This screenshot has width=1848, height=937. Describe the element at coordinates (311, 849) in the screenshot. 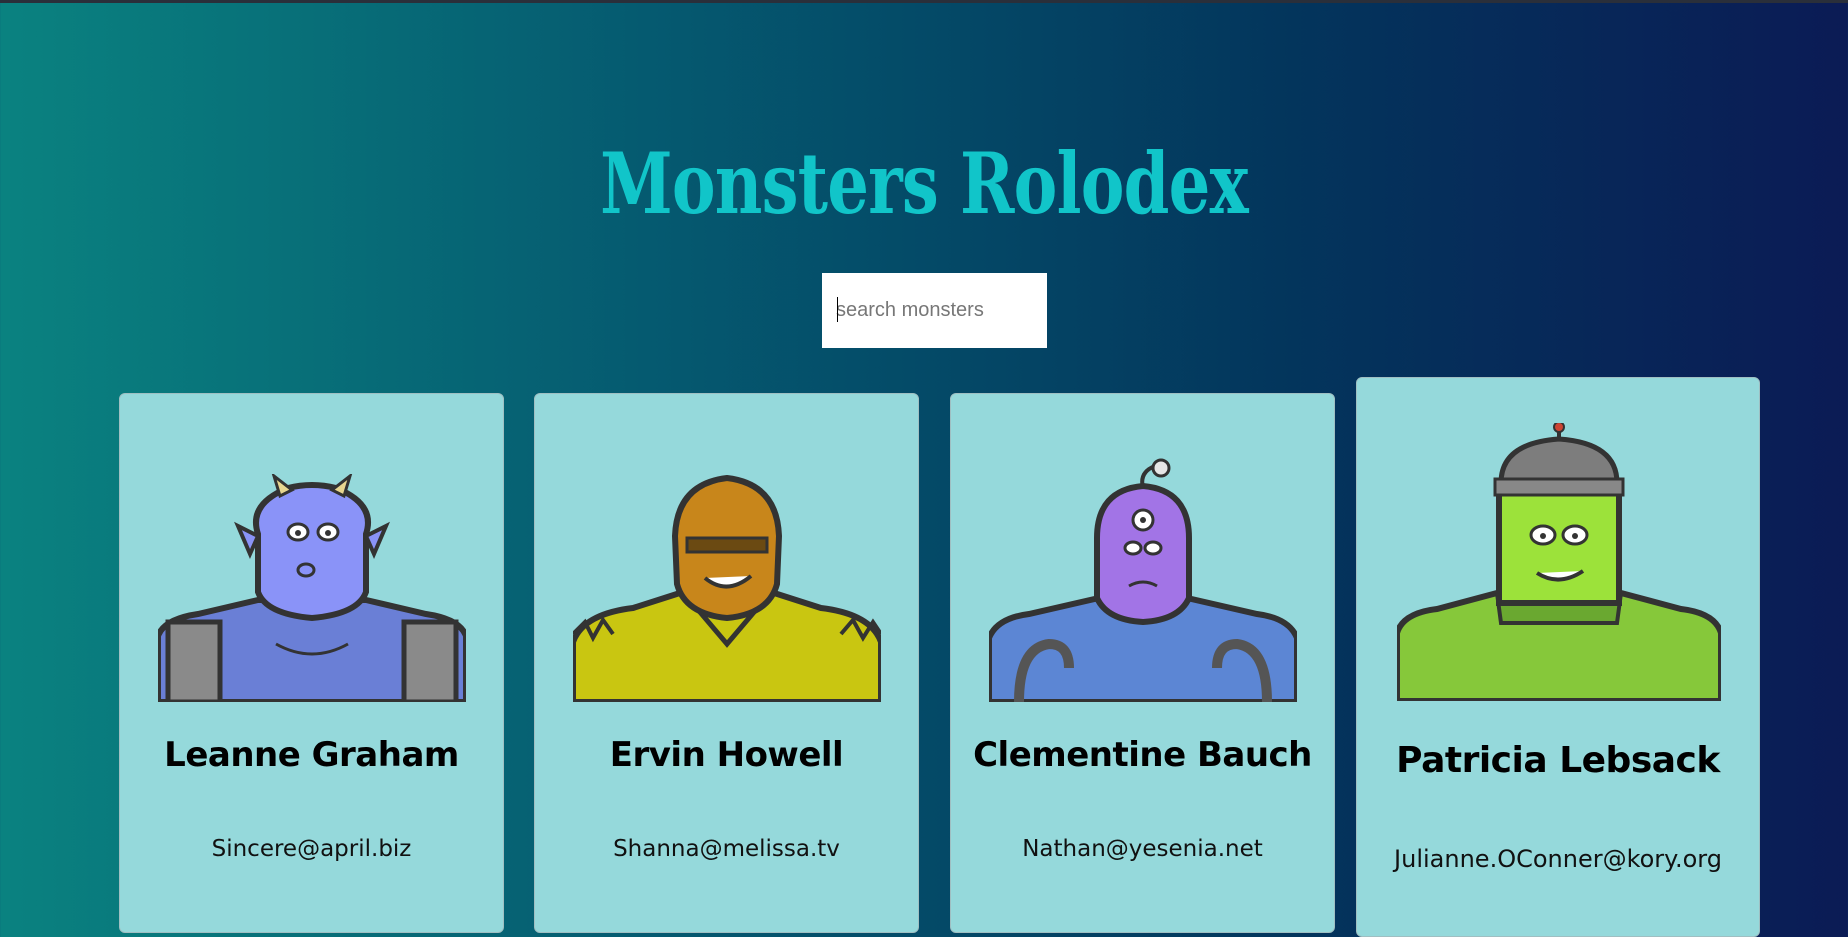

I see `monster-email: Sincere@april.biz` at that location.